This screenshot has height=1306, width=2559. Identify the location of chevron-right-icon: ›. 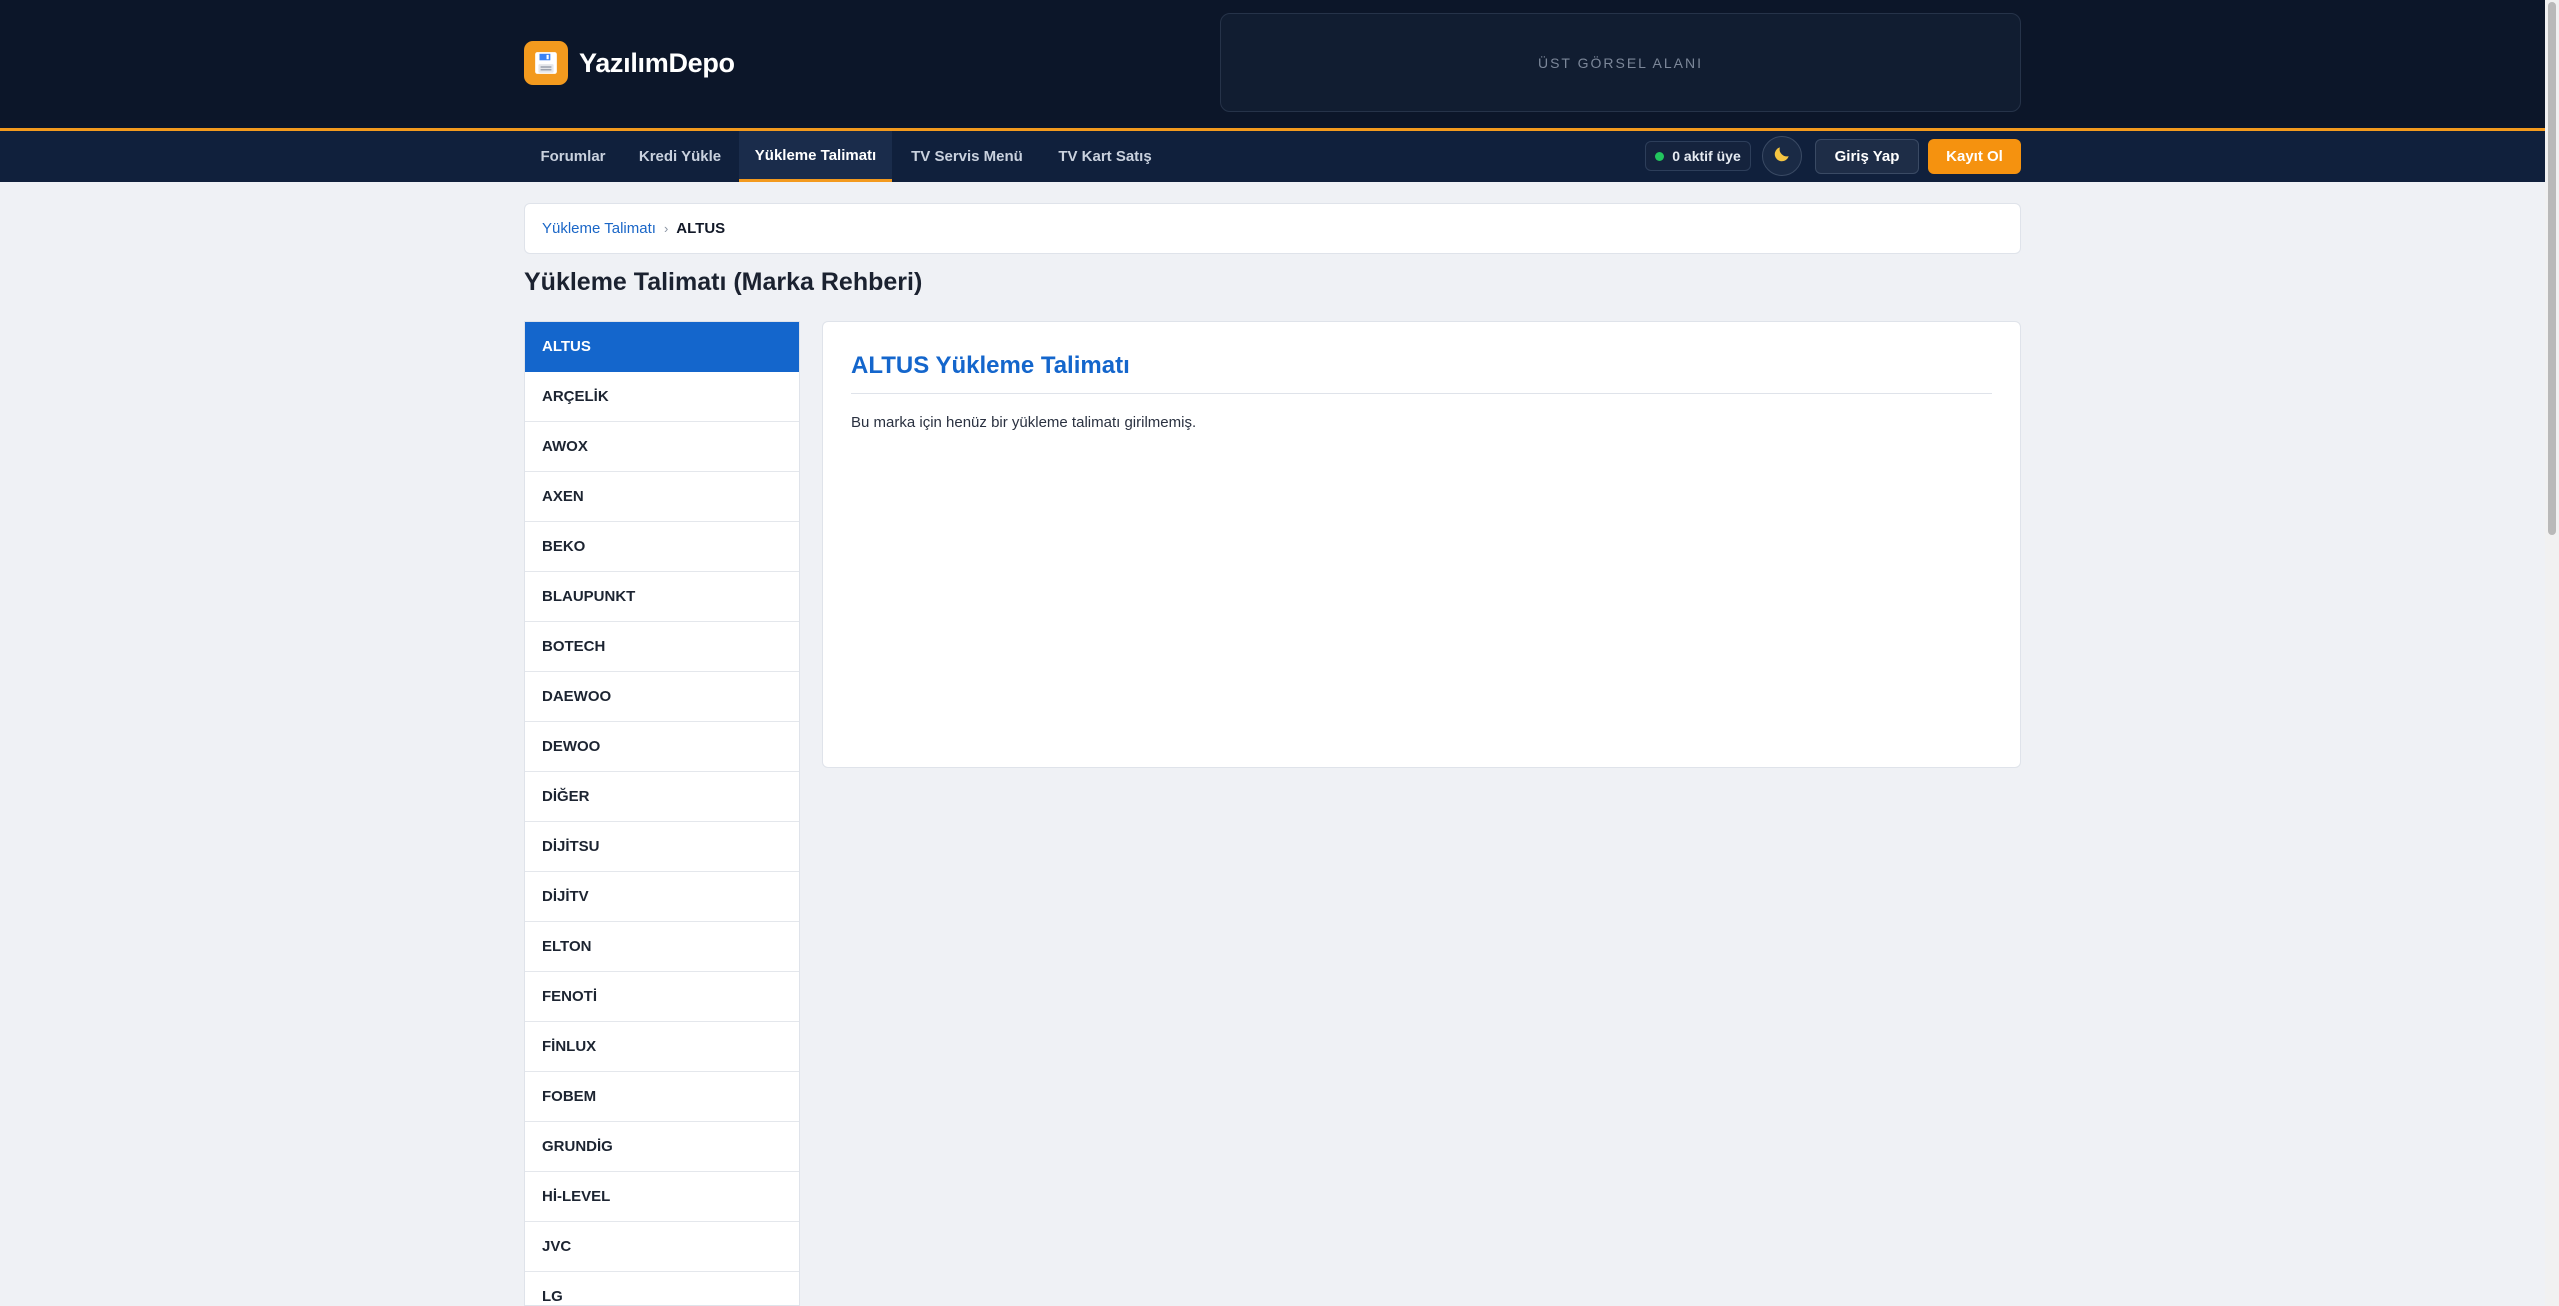
(666, 228).